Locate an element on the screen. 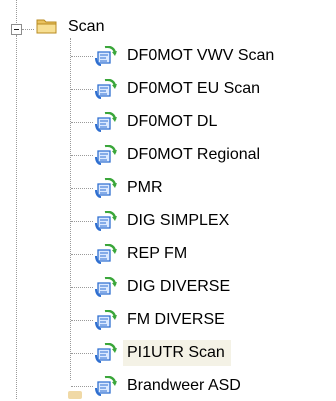 Image resolution: width=336 pixels, height=401 pixels. tree-item-label: DIG SIMPLEX is located at coordinates (178, 220).